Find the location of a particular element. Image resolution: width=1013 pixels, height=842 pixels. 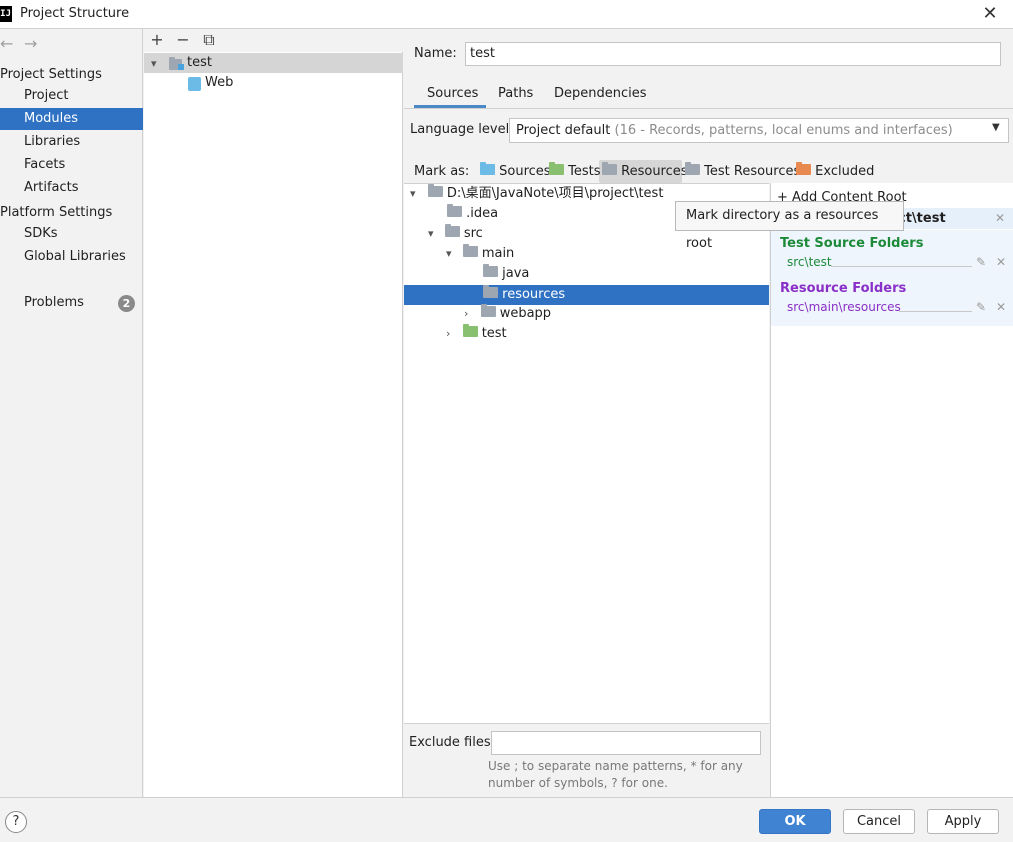

tree-row-main: ▾ main is located at coordinates (480, 254).